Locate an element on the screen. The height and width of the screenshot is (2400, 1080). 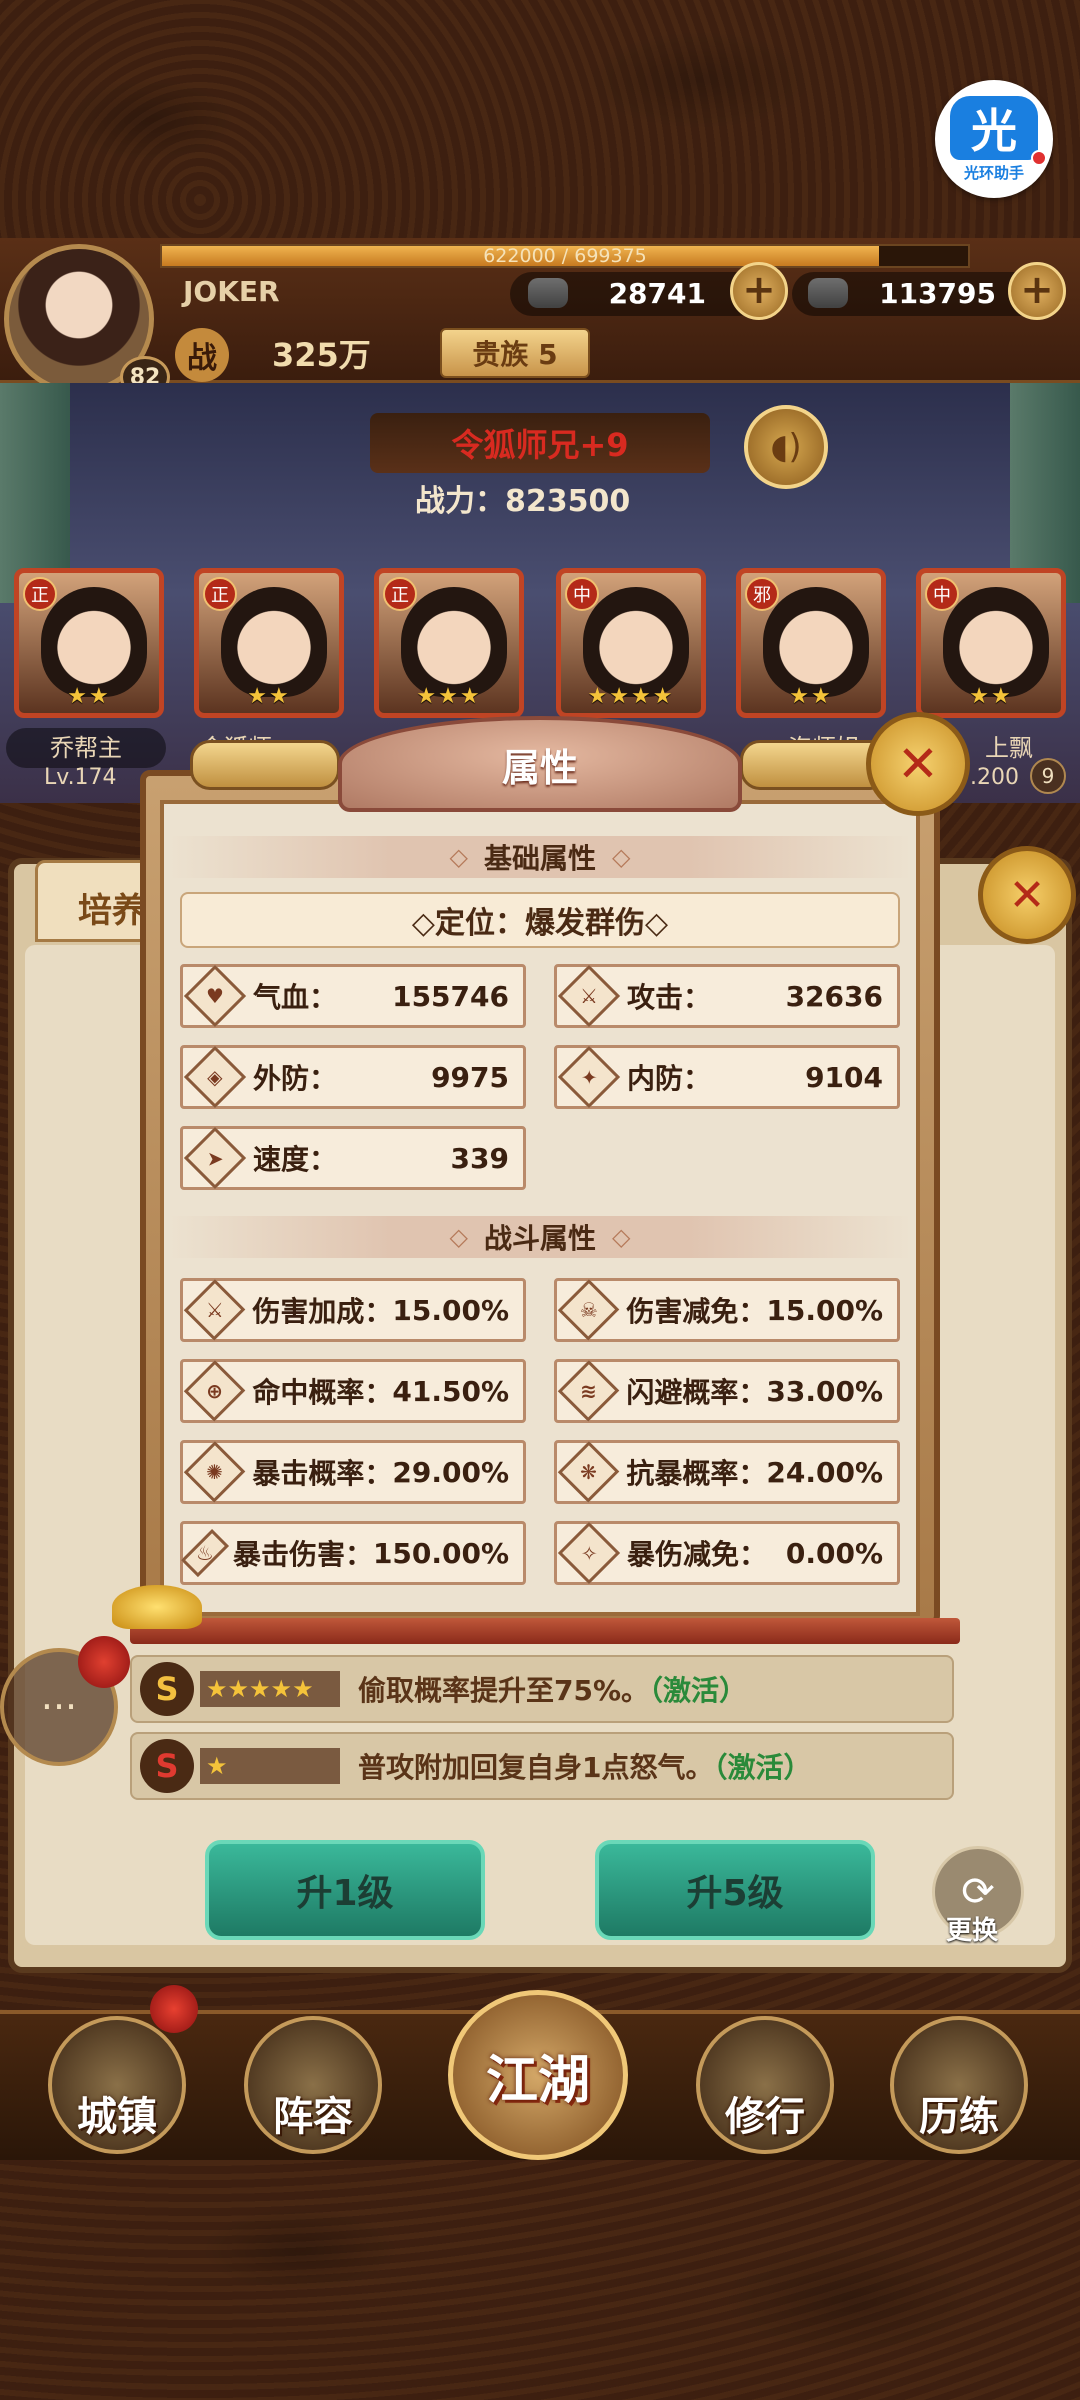
exp-text: 622000 / 699375 is located at coordinates (565, 256).